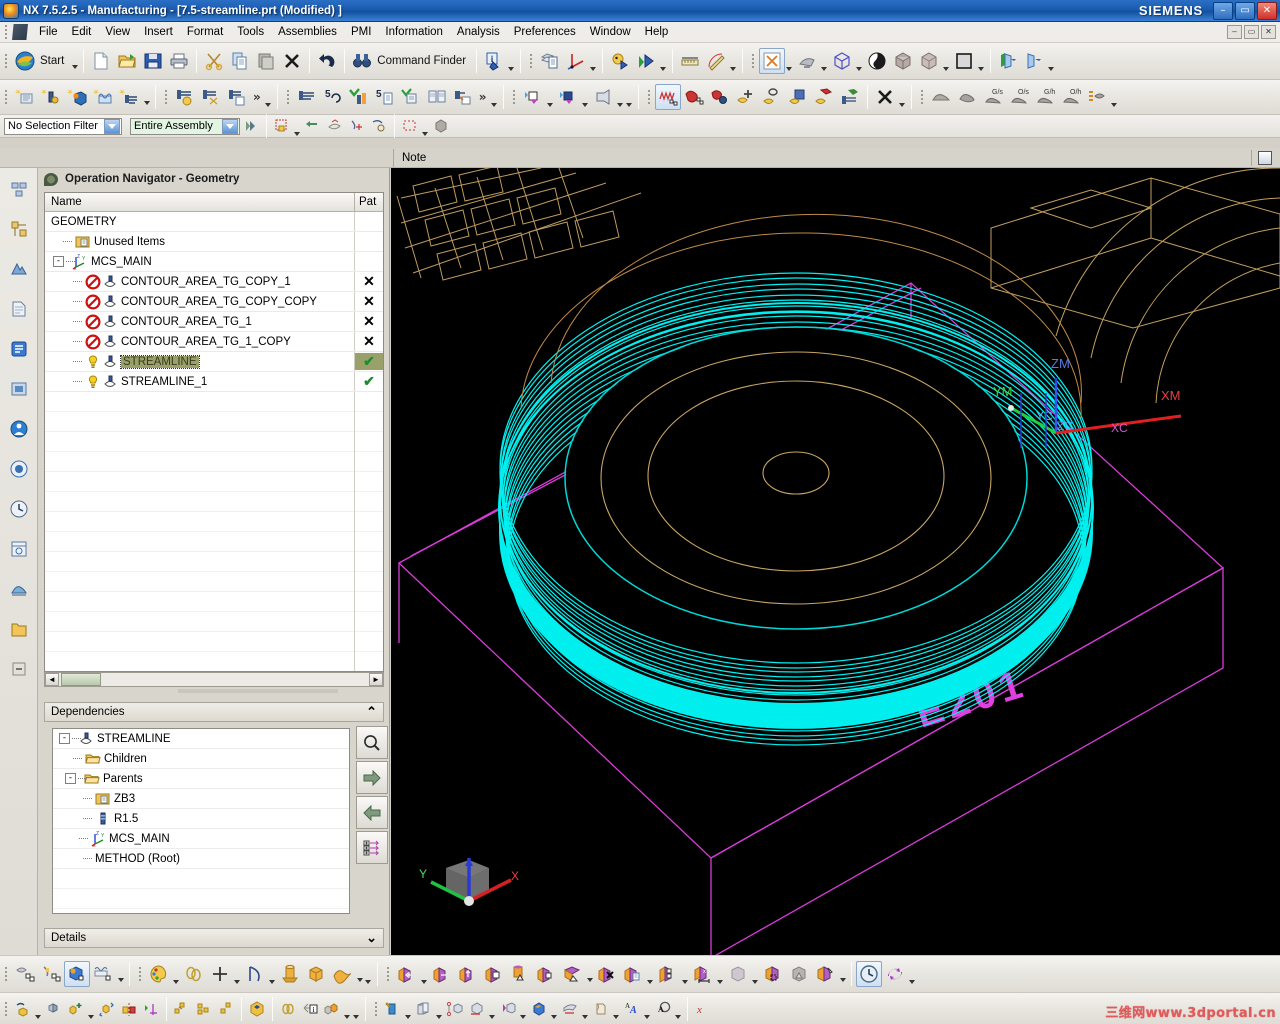 The image size is (1280, 1024). What do you see at coordinates (91, 1009) in the screenshot?
I see `component-caret-icon` at bounding box center [91, 1009].